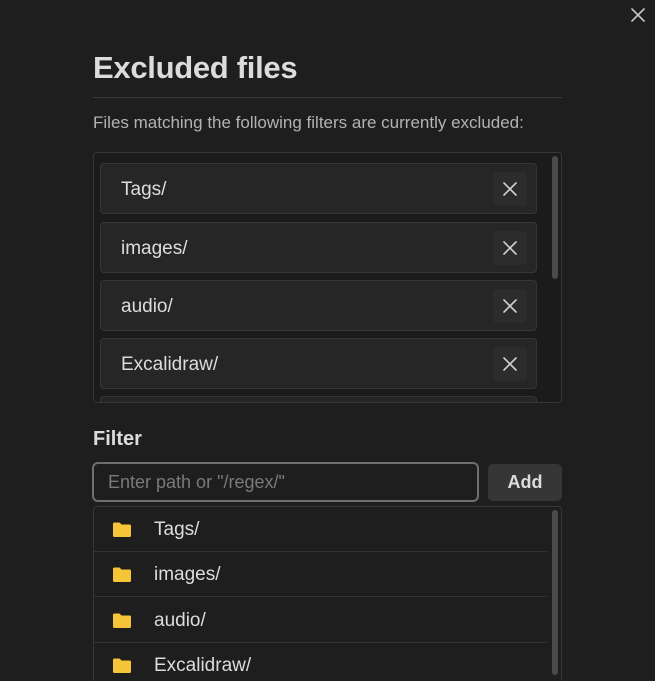  What do you see at coordinates (555, 592) in the screenshot?
I see `suggestion-list-scrollbar-thumb` at bounding box center [555, 592].